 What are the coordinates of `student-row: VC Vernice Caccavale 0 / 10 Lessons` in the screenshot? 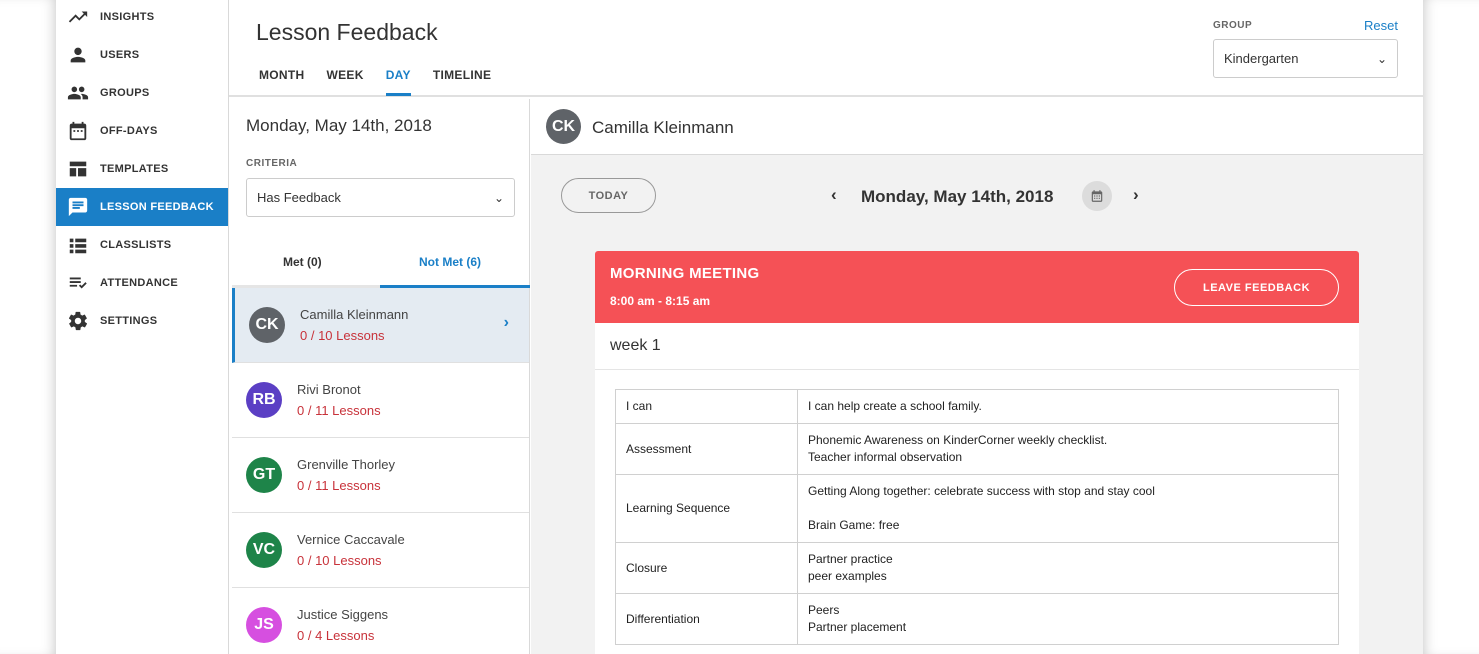 It's located at (380, 550).